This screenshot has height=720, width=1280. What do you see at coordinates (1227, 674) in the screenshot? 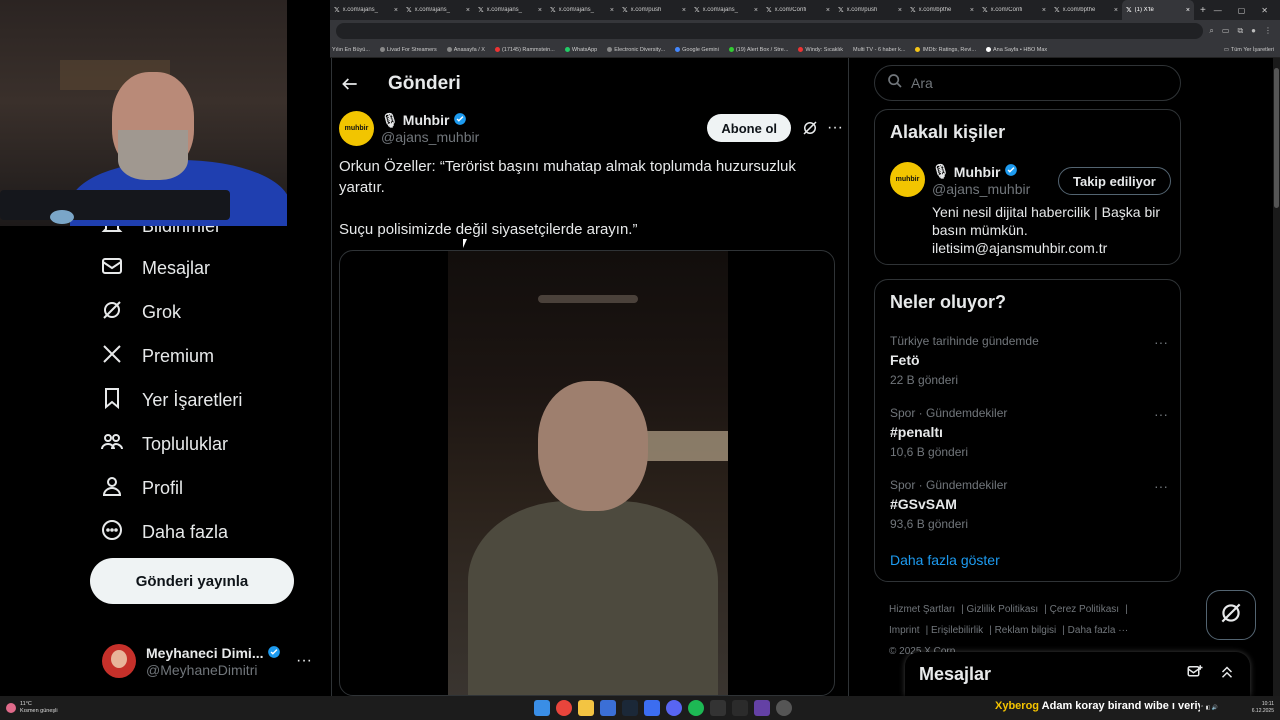
I see `expand-up-icon` at bounding box center [1227, 674].